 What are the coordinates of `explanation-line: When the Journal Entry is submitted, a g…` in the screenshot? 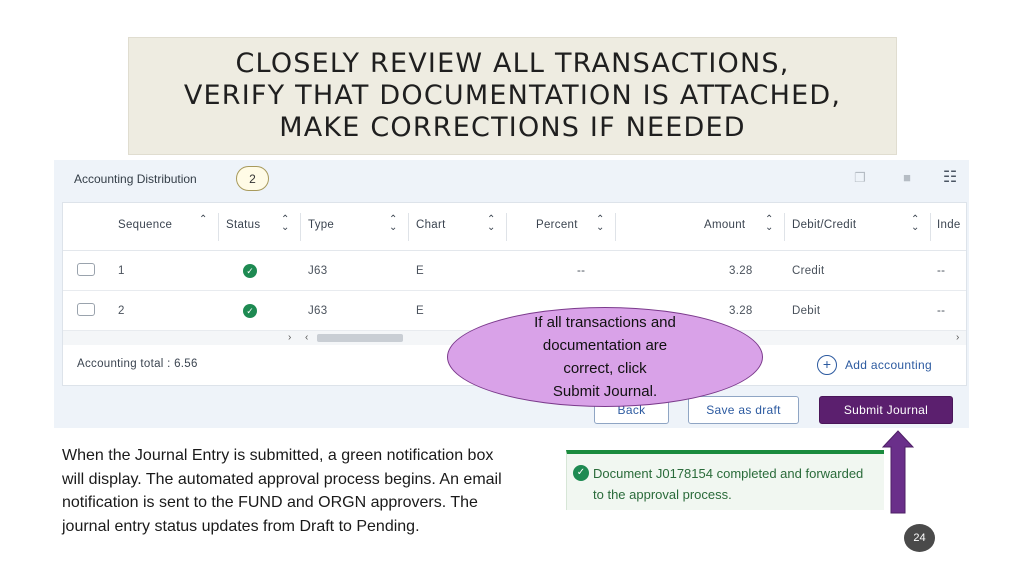 It's located at (278, 455).